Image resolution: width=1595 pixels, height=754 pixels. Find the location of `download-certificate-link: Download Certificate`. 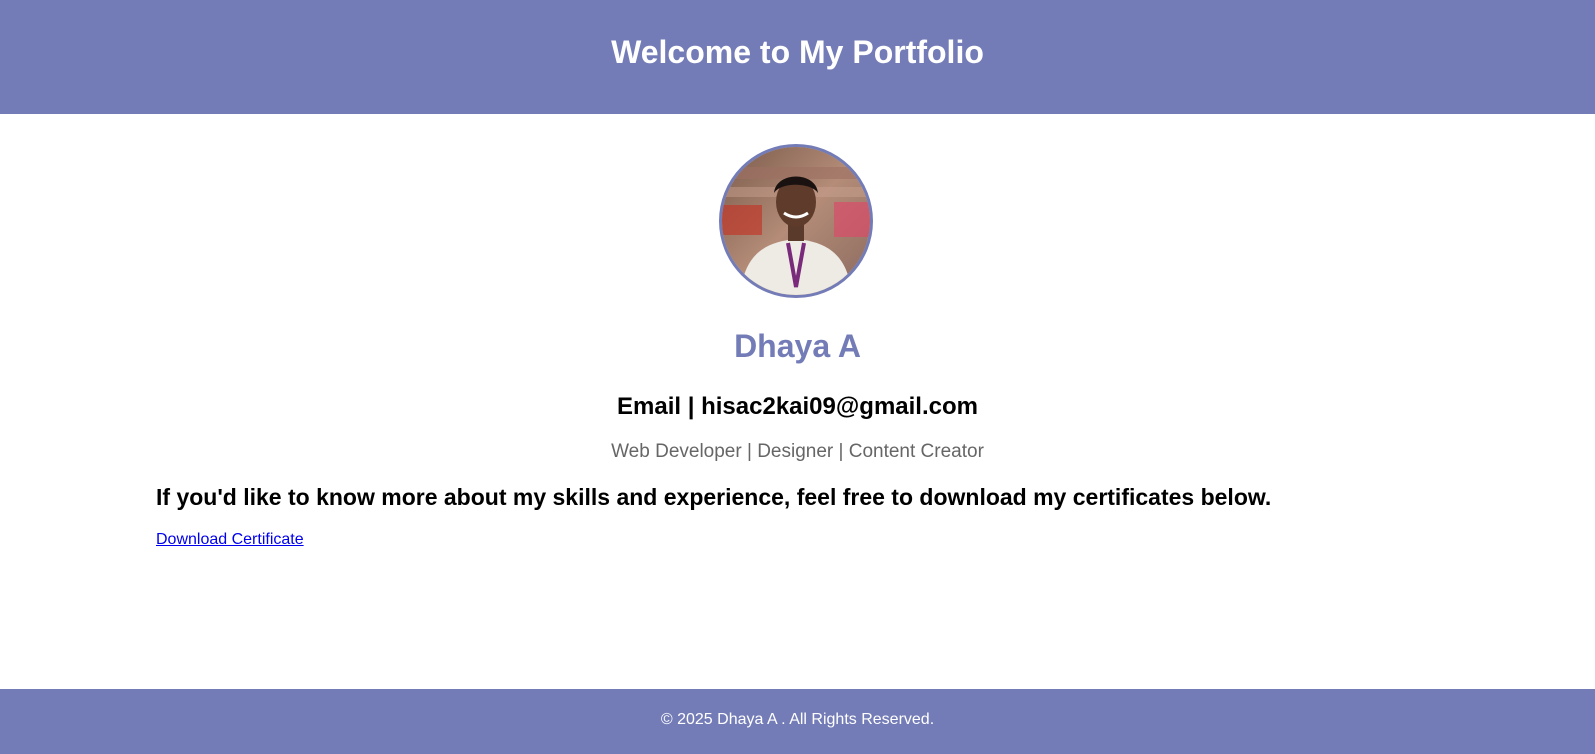

download-certificate-link: Download Certificate is located at coordinates (230, 540).